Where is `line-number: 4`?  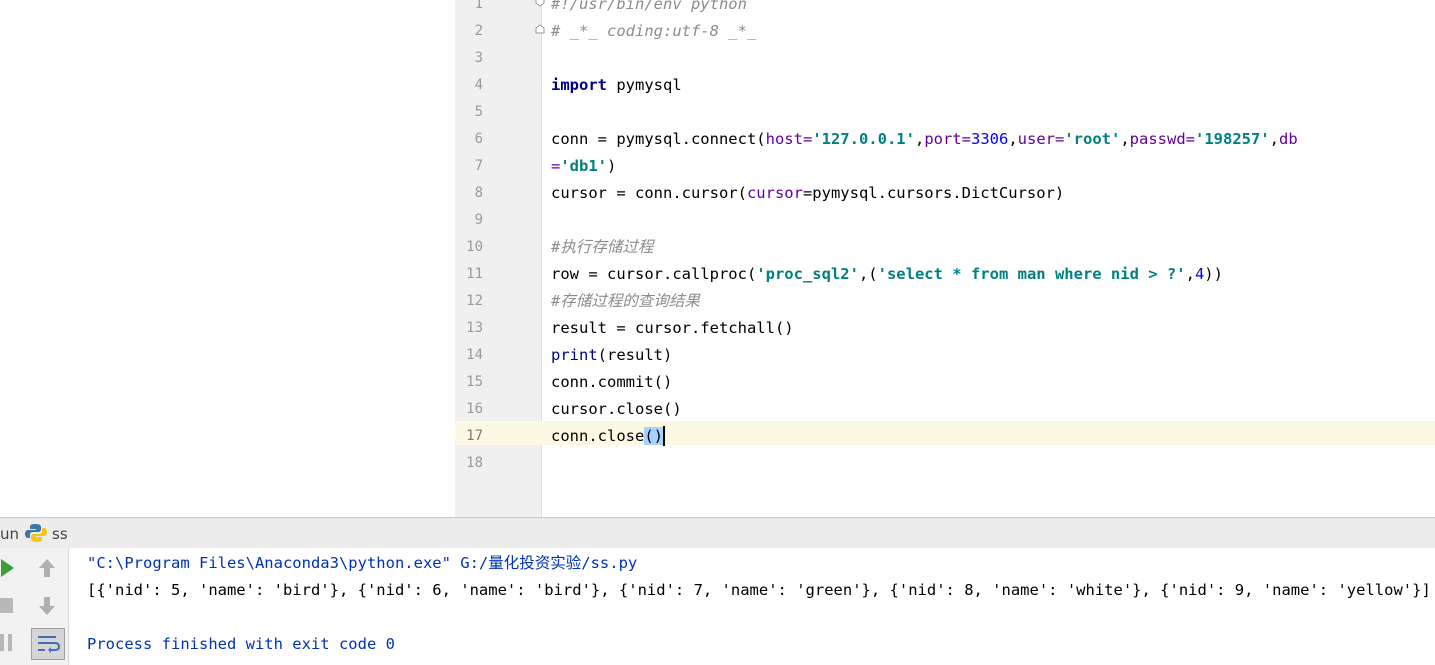 line-number: 4 is located at coordinates (478, 85).